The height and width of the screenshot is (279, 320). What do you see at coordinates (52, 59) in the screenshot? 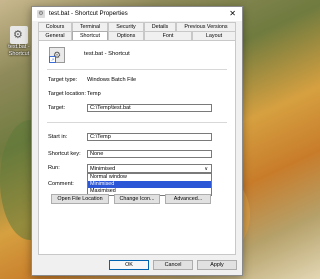
I see `shortcut-arrow-icon: ↗` at bounding box center [52, 59].